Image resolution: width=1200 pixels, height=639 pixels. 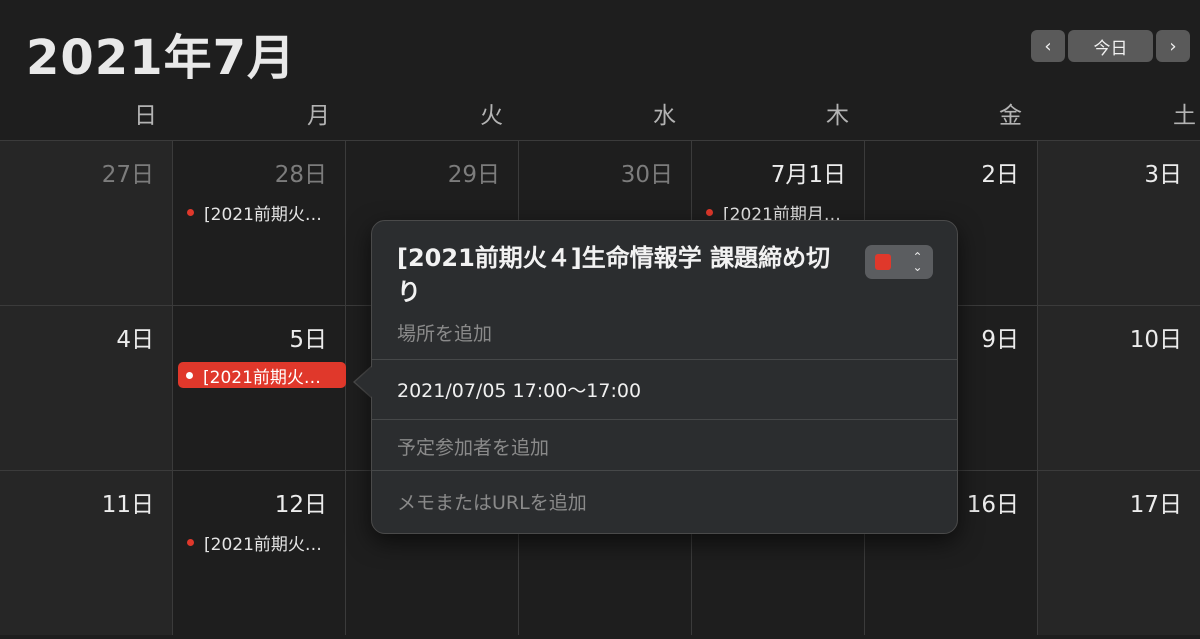 What do you see at coordinates (364, 382) in the screenshot?
I see `popover-arrow-fill` at bounding box center [364, 382].